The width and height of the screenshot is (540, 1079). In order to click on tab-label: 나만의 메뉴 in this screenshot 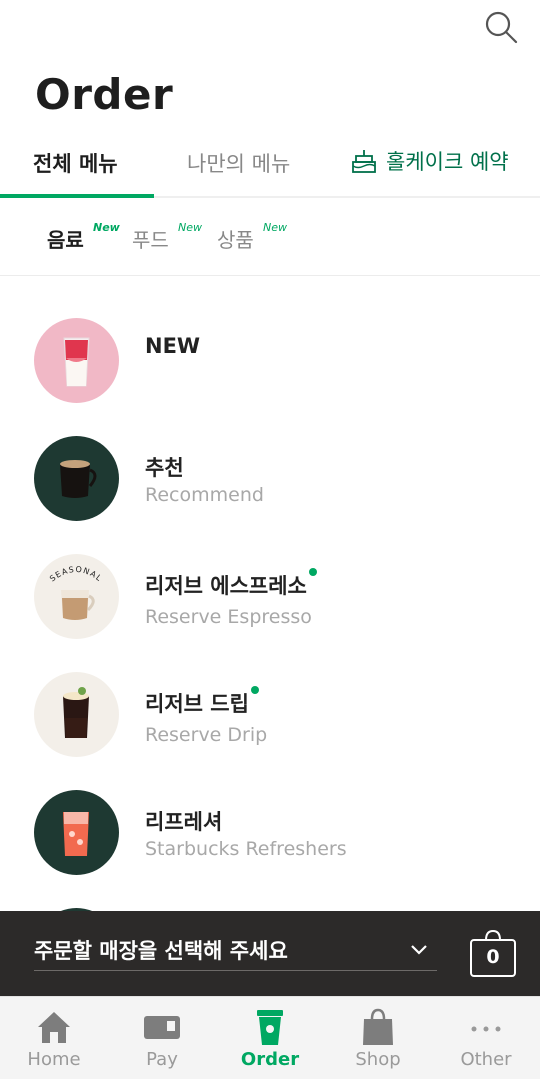, I will do `click(239, 164)`.